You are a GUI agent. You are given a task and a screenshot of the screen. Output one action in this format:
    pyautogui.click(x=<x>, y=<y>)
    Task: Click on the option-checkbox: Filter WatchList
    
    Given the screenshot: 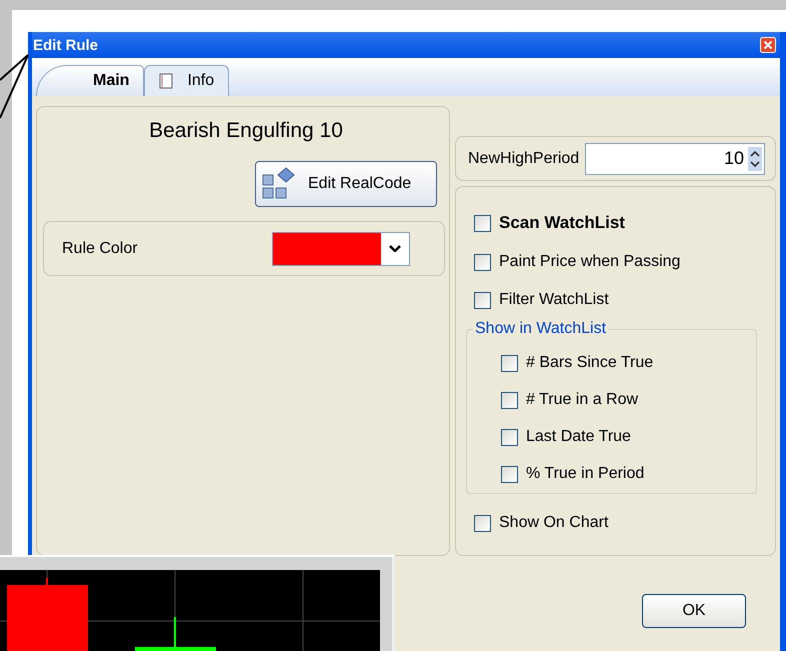 What is the action you would take?
    pyautogui.click(x=624, y=300)
    